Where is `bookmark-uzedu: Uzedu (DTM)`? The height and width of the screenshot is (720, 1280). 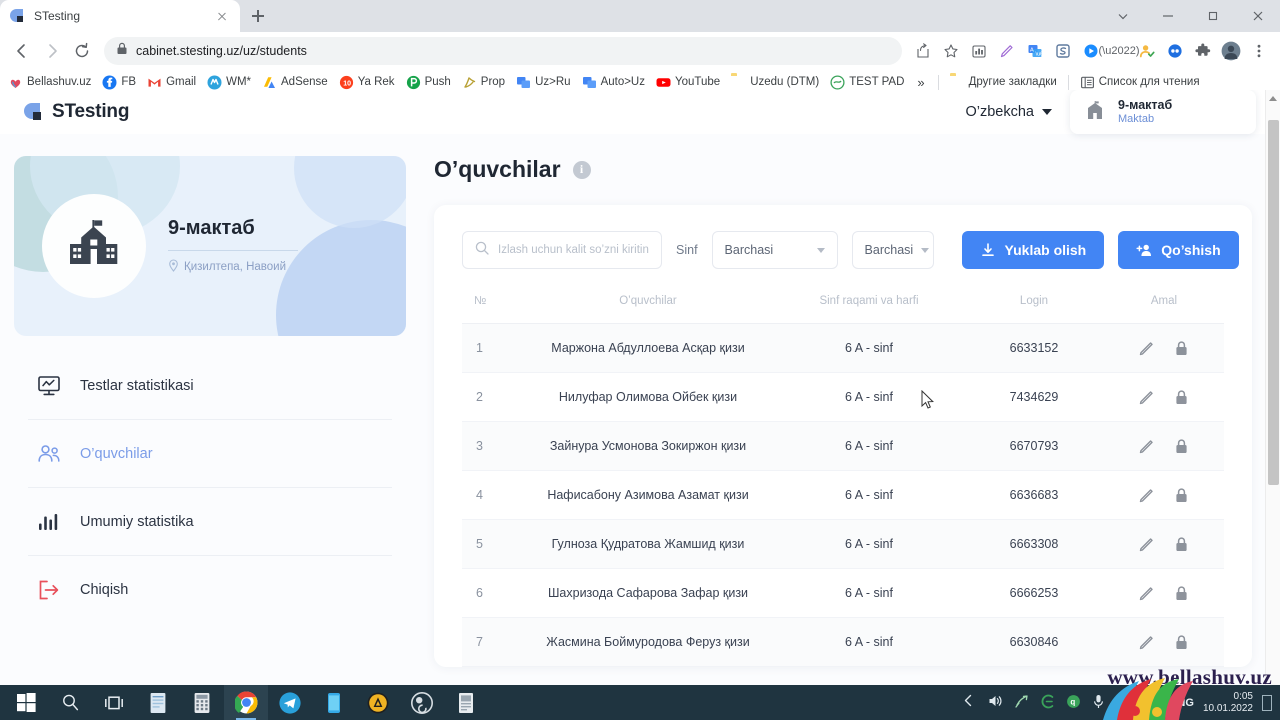 bookmark-uzedu: Uzedu (DTM) is located at coordinates (775, 82).